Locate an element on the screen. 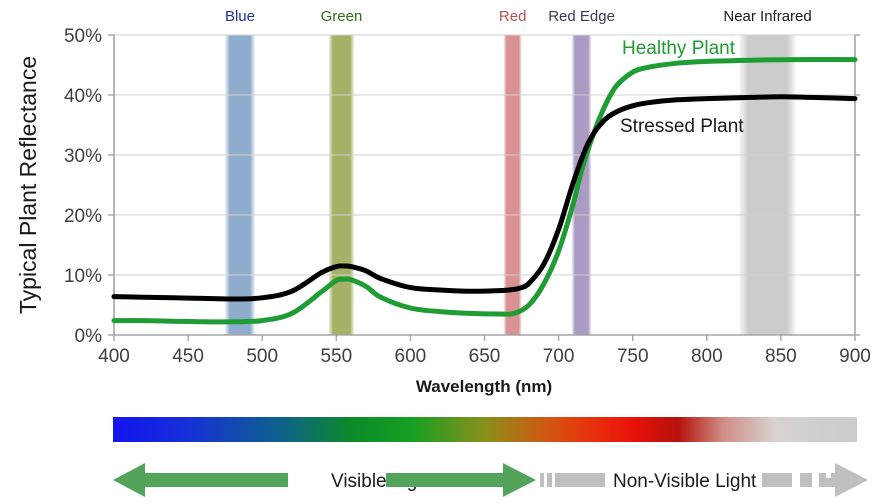 The width and height of the screenshot is (884, 504). y-axis-ticks-group is located at coordinates (111, 185).